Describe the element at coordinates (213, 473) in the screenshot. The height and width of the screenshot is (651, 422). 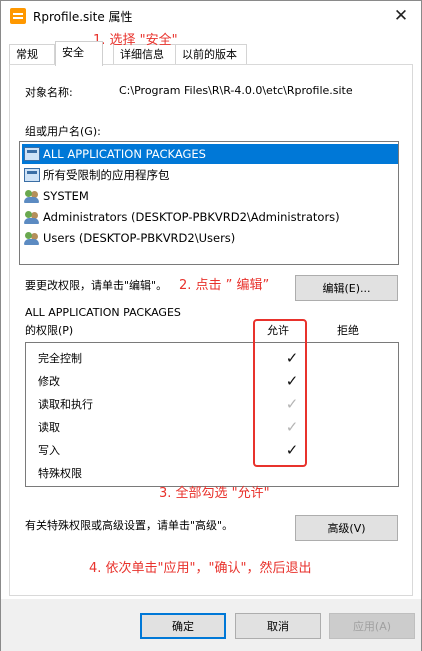
I see `permission-row: 特殊权限` at that location.